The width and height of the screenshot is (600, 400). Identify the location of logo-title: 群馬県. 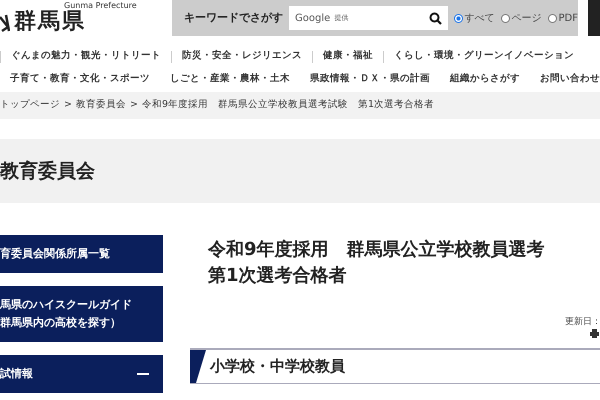
(50, 22).